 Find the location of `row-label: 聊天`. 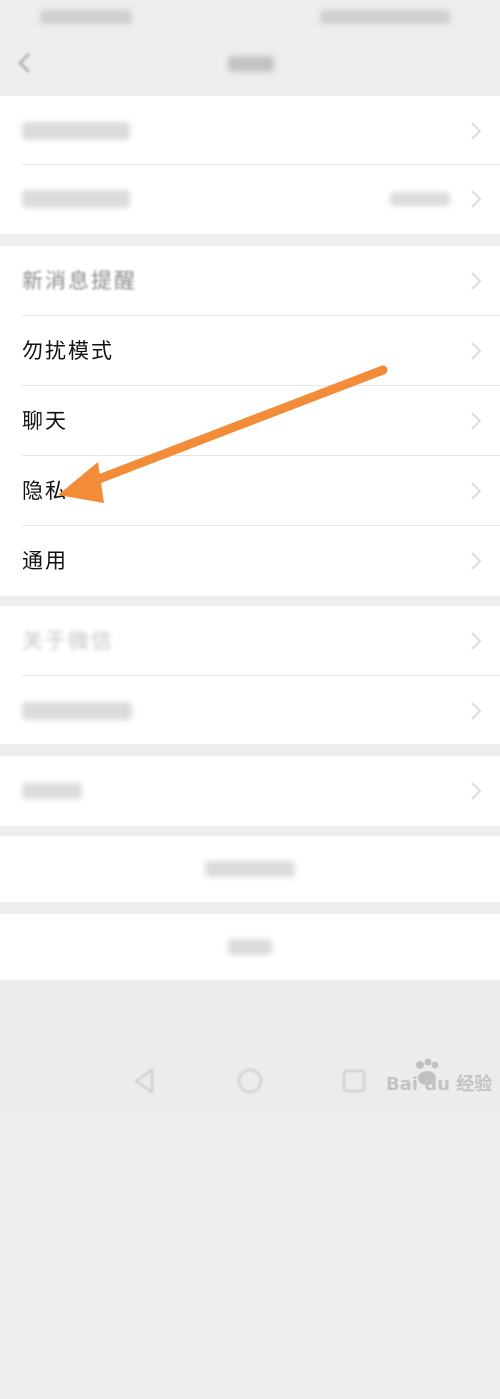

row-label: 聊天 is located at coordinates (45, 421).